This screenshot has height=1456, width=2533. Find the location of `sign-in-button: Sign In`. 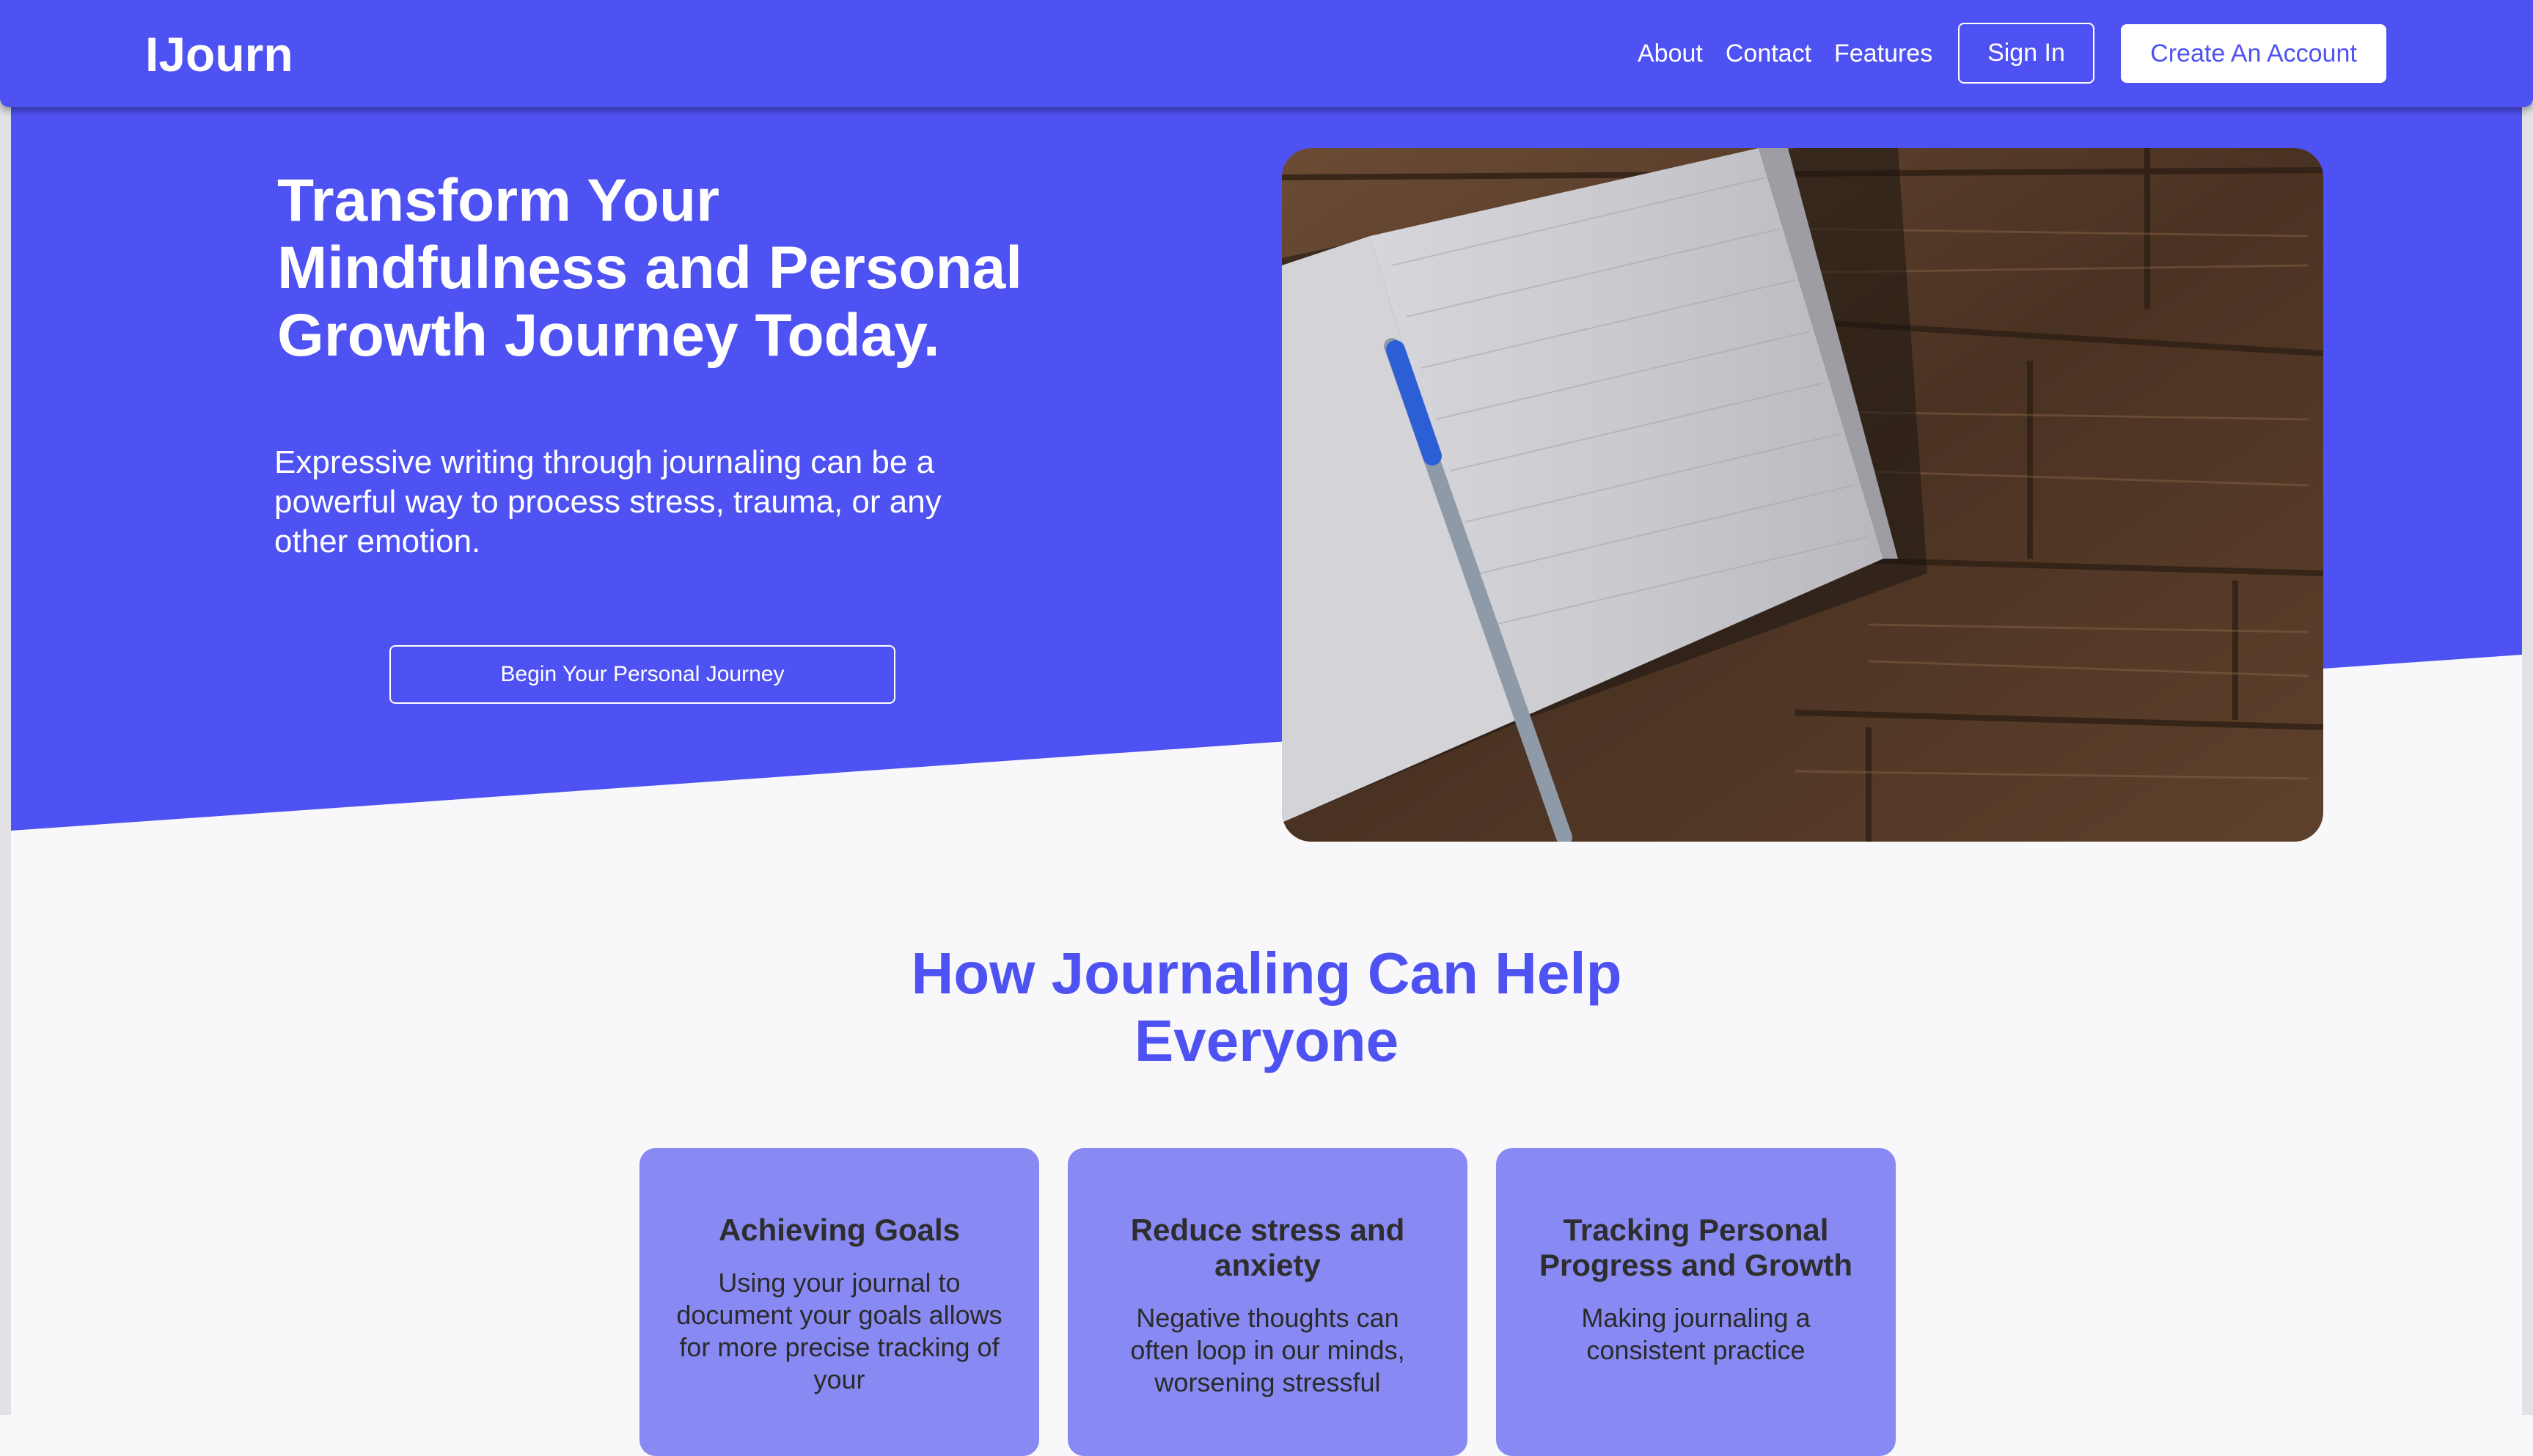

sign-in-button: Sign In is located at coordinates (2026, 53).